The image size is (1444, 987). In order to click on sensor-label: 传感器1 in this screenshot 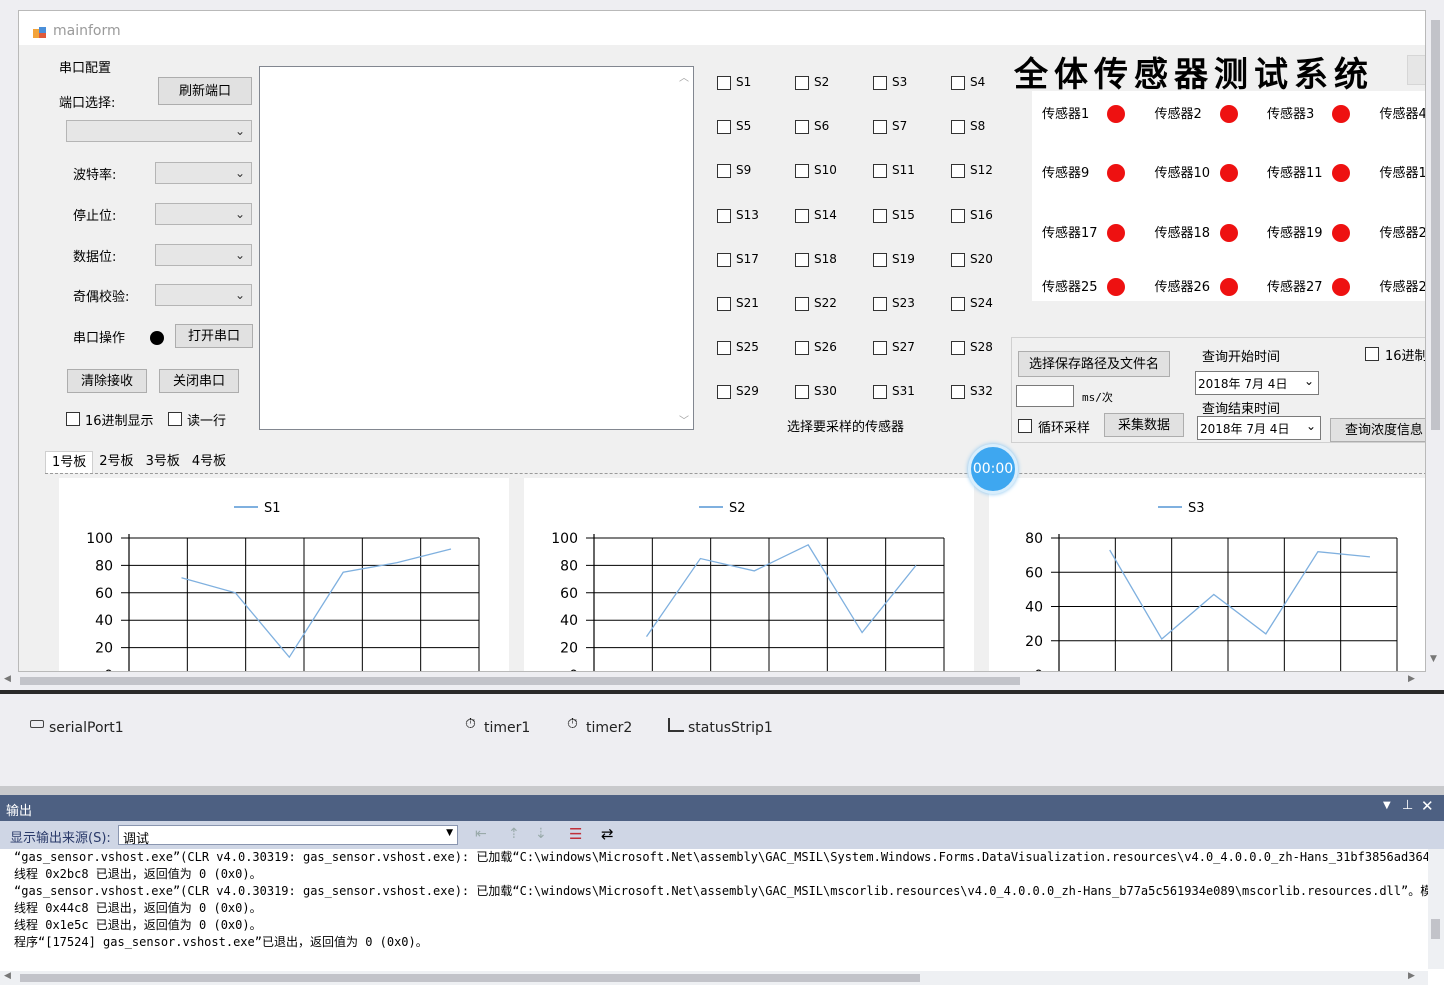, I will do `click(1402, 173)`.